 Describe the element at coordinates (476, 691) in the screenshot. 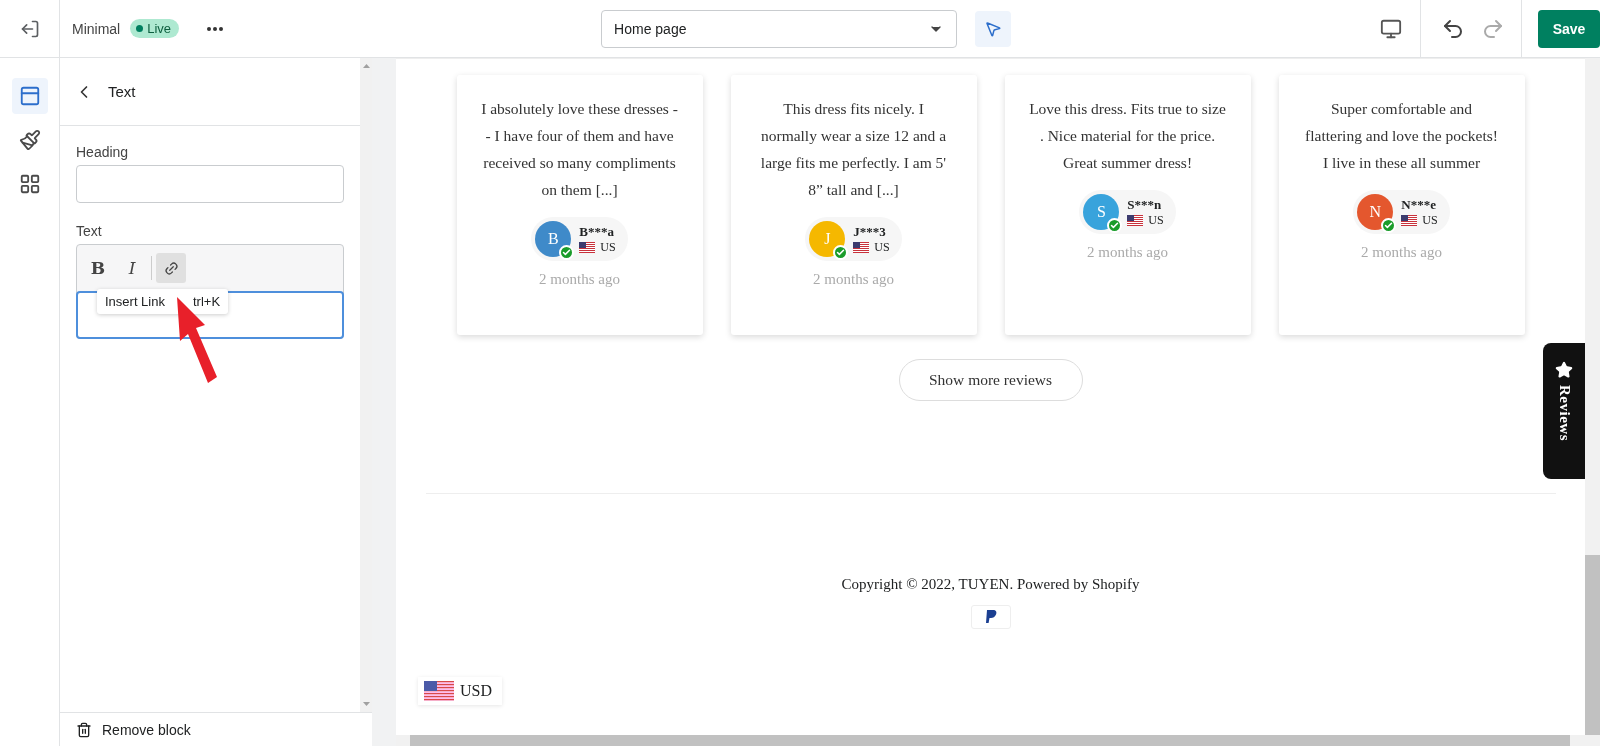

I see `currency-code: USD` at that location.